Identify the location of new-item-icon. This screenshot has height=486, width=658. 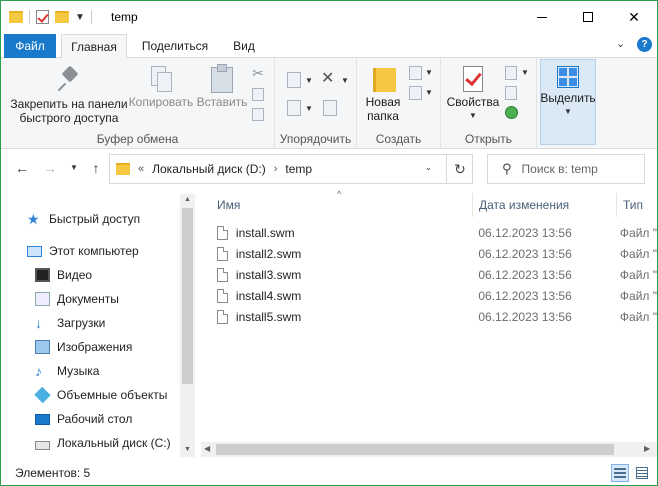
(415, 73).